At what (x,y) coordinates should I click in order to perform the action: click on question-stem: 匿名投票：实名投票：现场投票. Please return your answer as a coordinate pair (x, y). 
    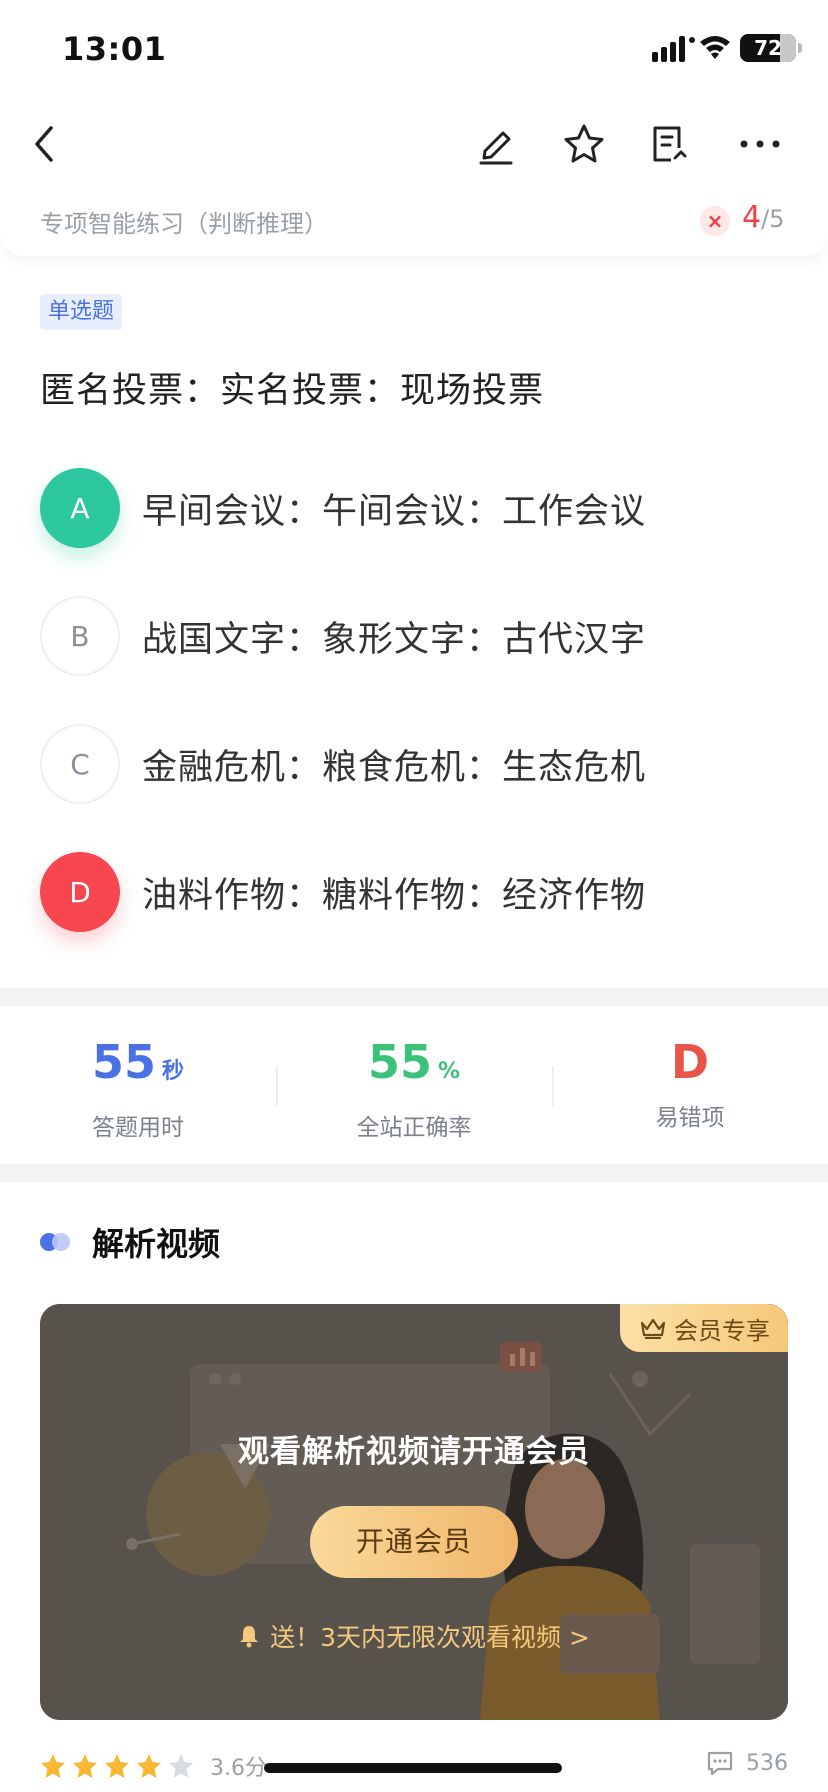
    Looking at the image, I should click on (292, 391).